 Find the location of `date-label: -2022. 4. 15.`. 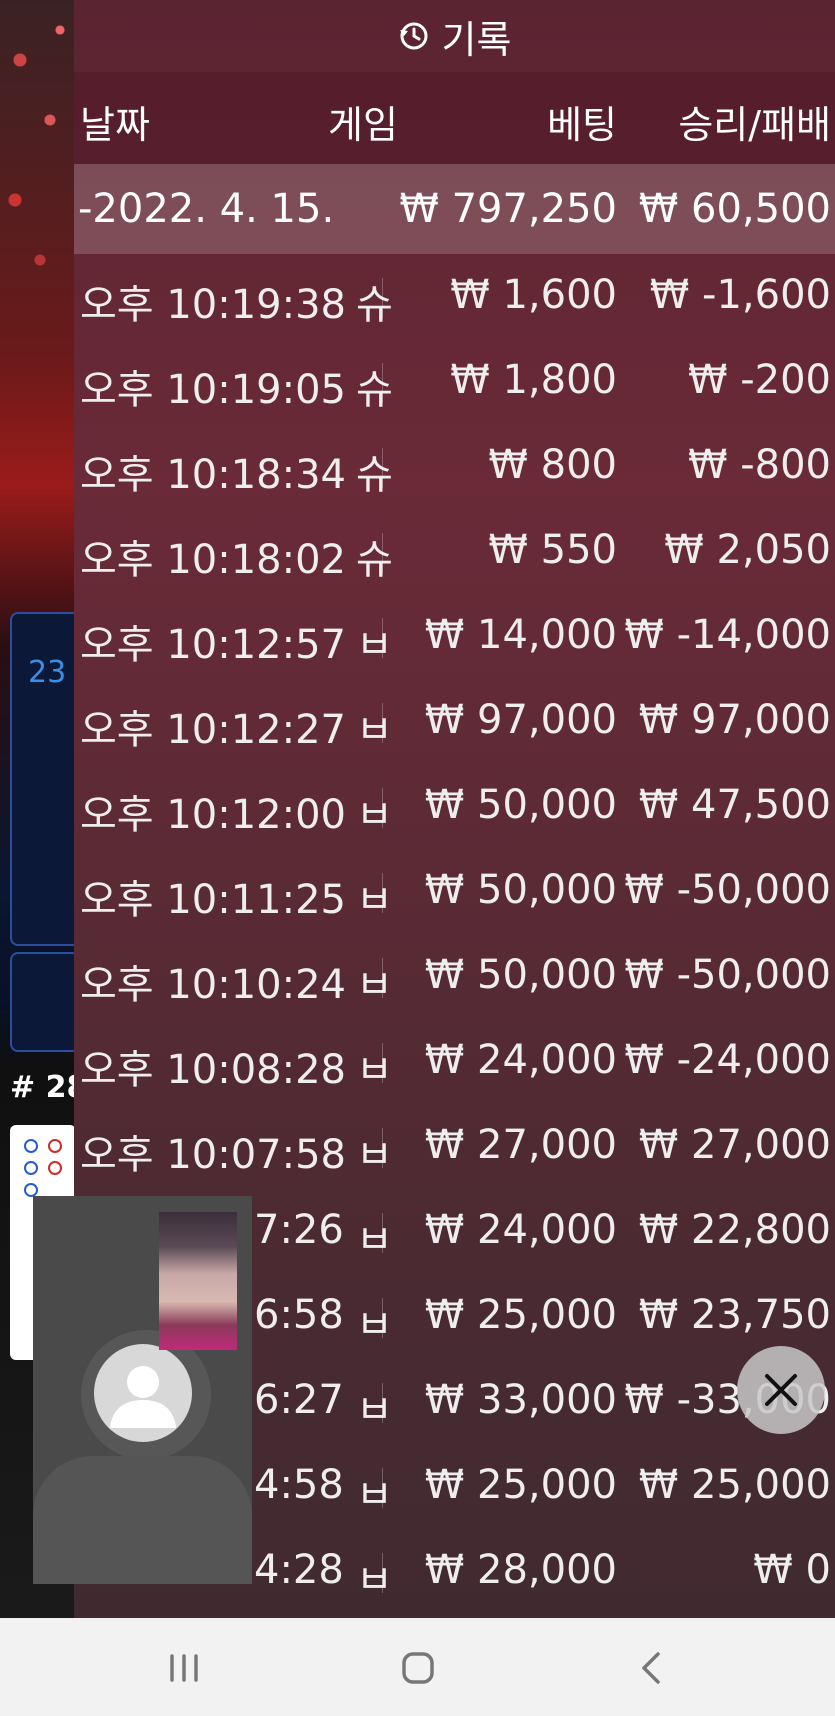

date-label: -2022. 4. 15. is located at coordinates (206, 209).